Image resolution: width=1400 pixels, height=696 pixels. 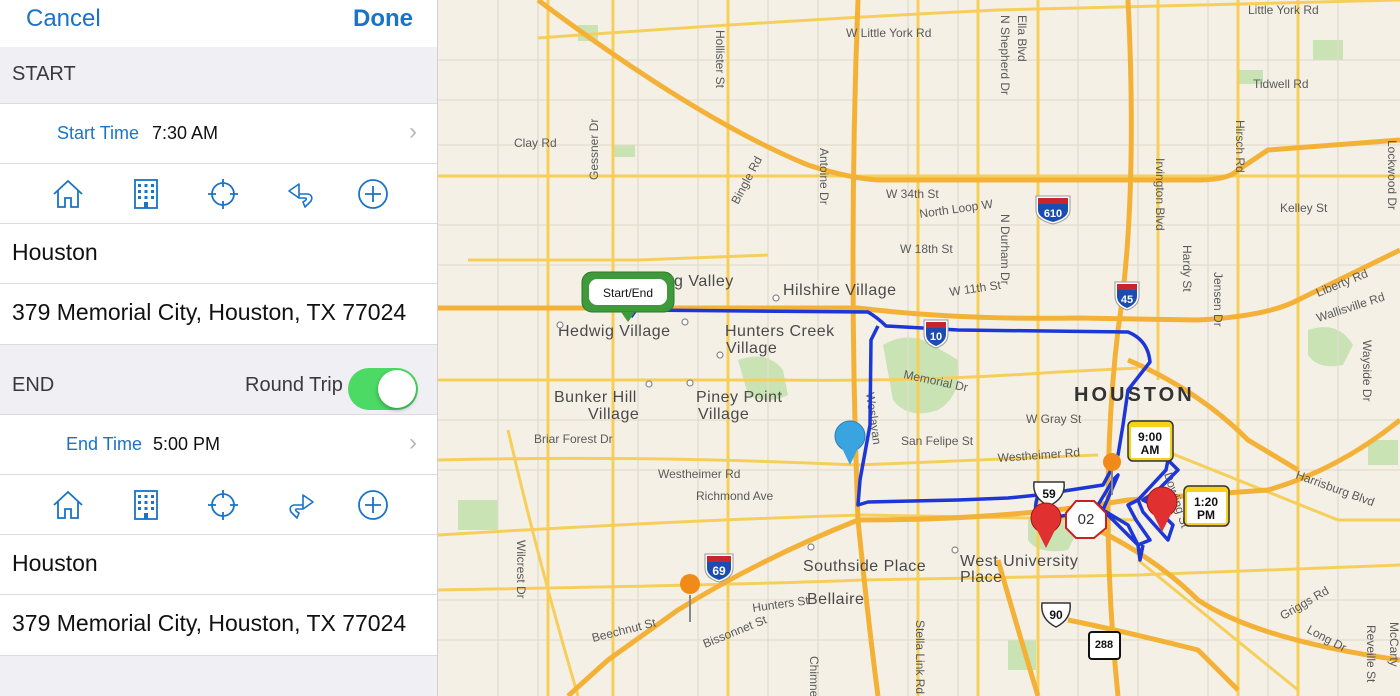 What do you see at coordinates (814, 676) in the screenshot?
I see `street-label: Chimney` at bounding box center [814, 676].